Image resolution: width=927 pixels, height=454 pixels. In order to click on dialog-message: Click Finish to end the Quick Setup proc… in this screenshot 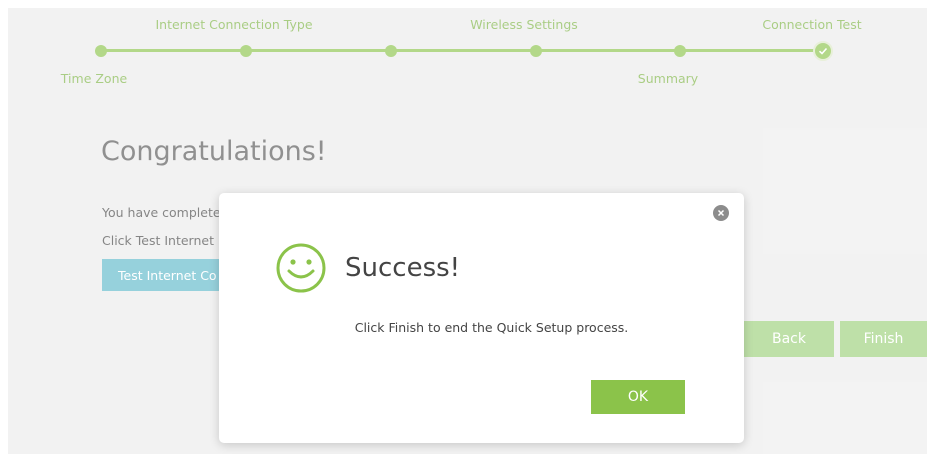, I will do `click(491, 327)`.